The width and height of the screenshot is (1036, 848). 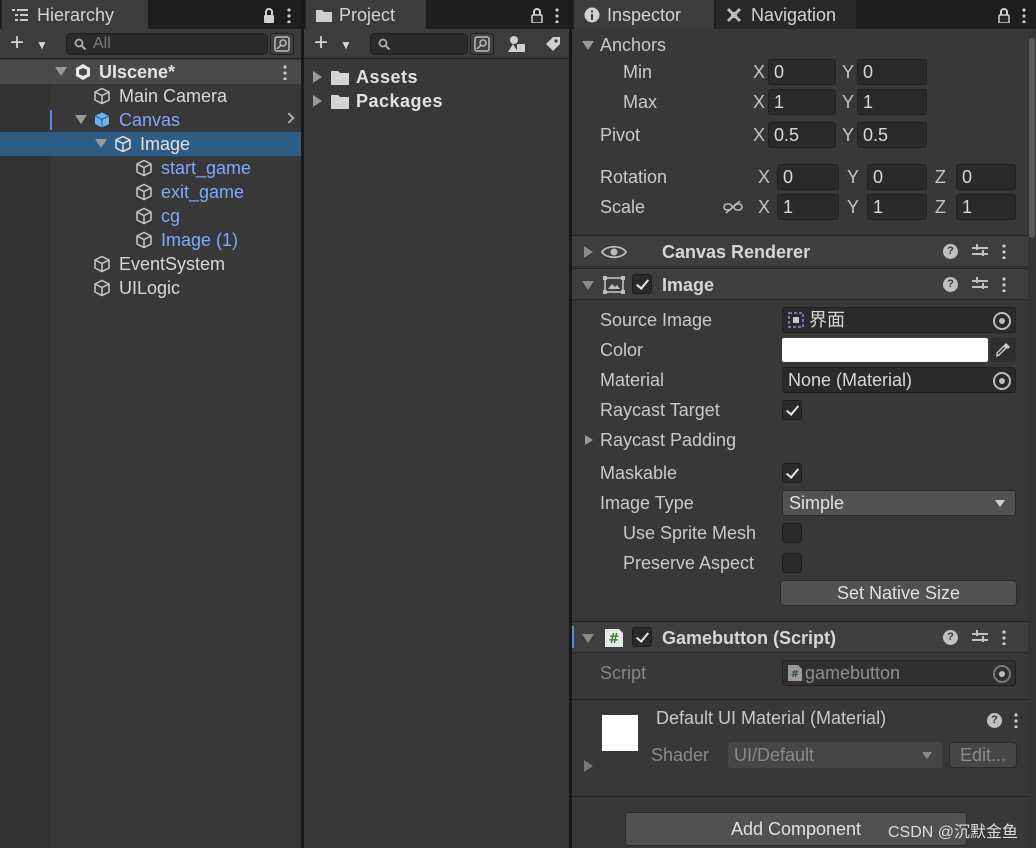 What do you see at coordinates (802, 102) in the screenshot?
I see `anchors-max-x-field: 1` at bounding box center [802, 102].